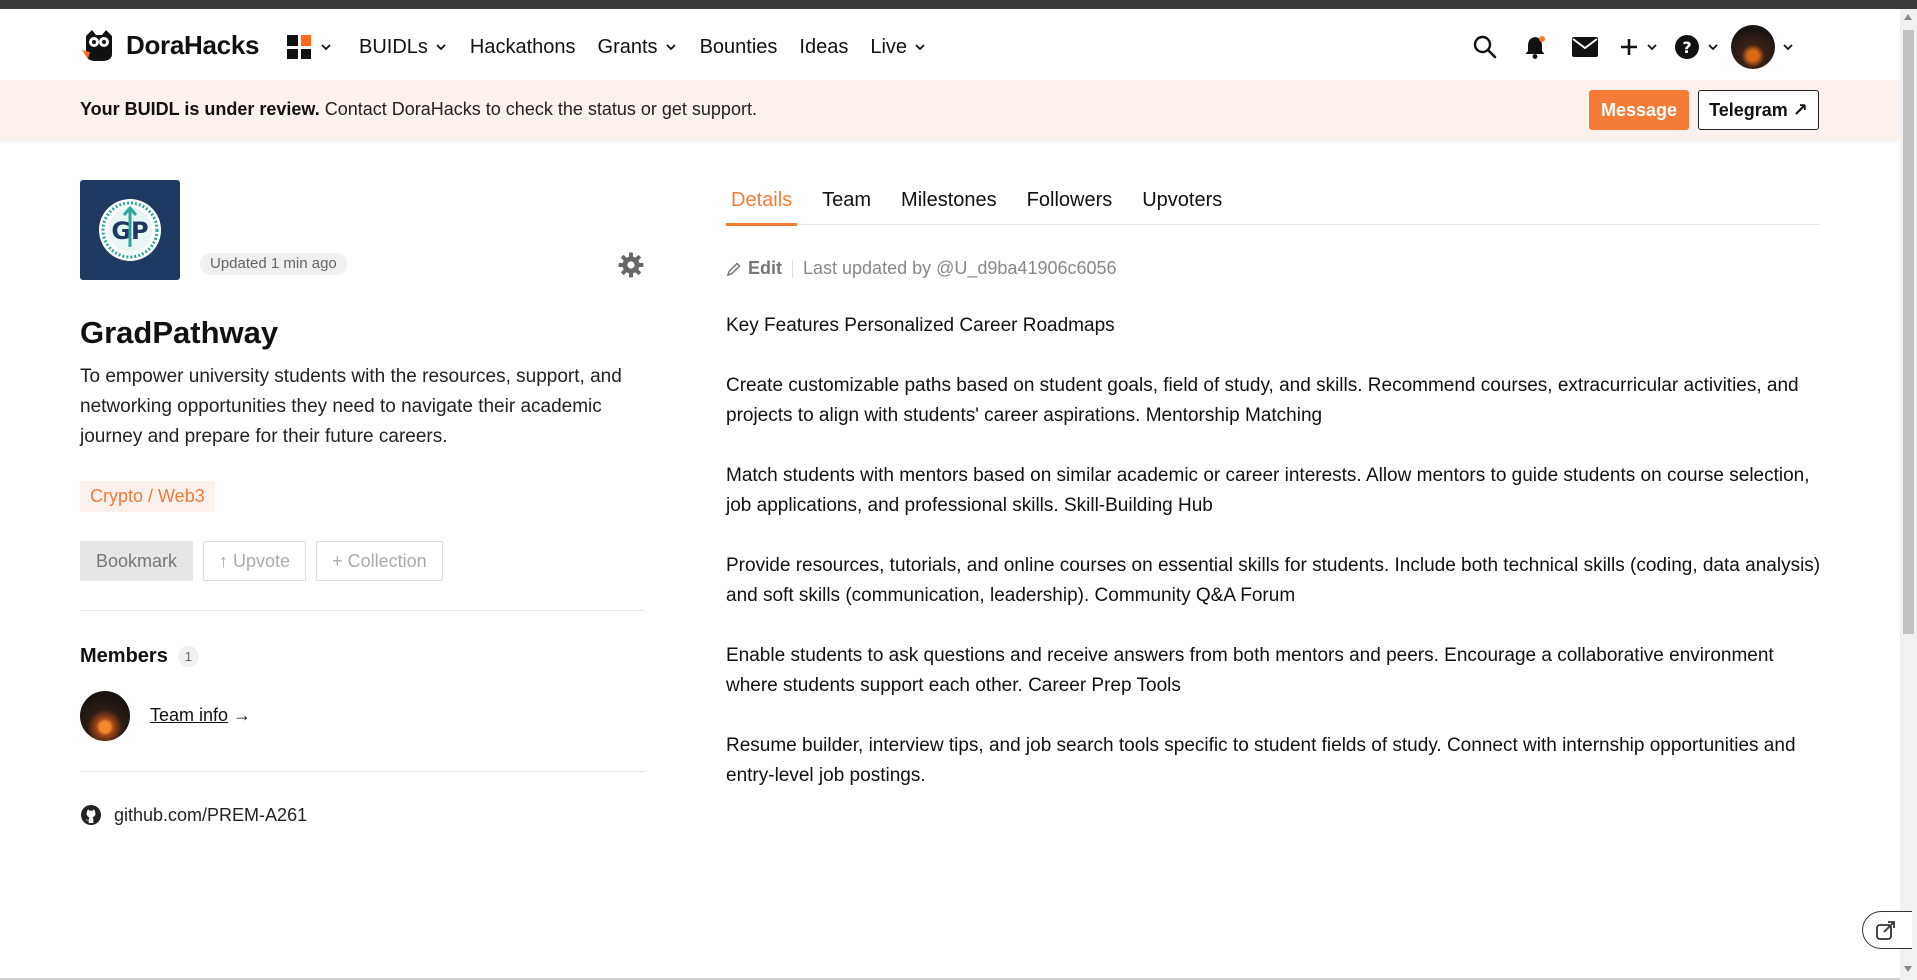 The height and width of the screenshot is (980, 1917). What do you see at coordinates (1639, 110) in the screenshot?
I see `message-button: Message` at bounding box center [1639, 110].